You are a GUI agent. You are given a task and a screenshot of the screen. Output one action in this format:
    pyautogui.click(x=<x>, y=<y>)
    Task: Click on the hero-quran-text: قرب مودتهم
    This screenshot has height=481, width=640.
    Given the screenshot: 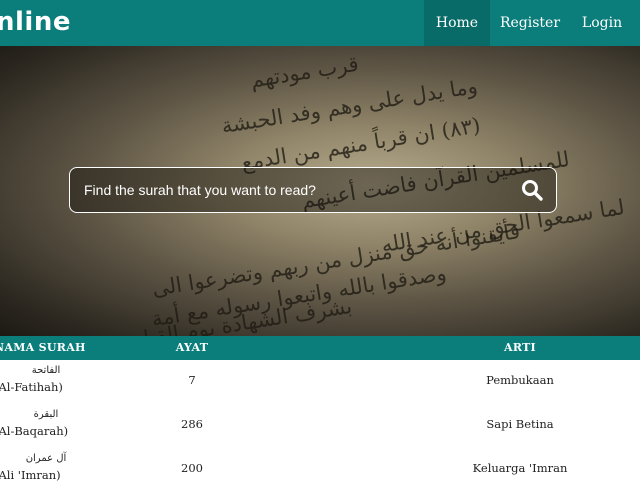 What is the action you would take?
    pyautogui.click(x=304, y=72)
    